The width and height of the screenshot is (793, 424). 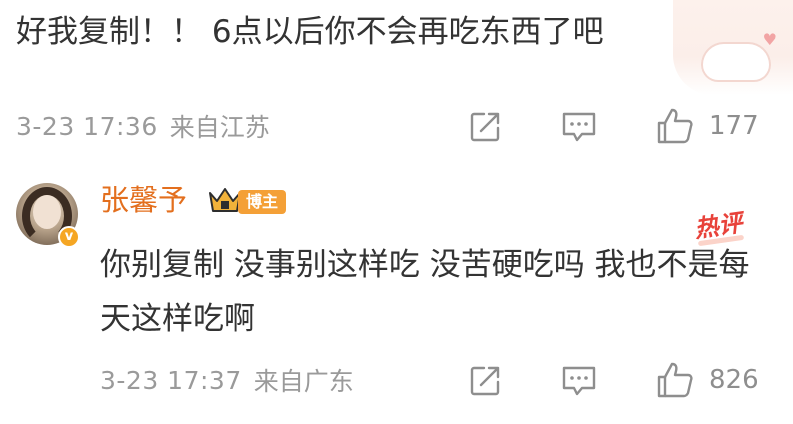 I want to click on author-badge: 博主, so click(x=262, y=202).